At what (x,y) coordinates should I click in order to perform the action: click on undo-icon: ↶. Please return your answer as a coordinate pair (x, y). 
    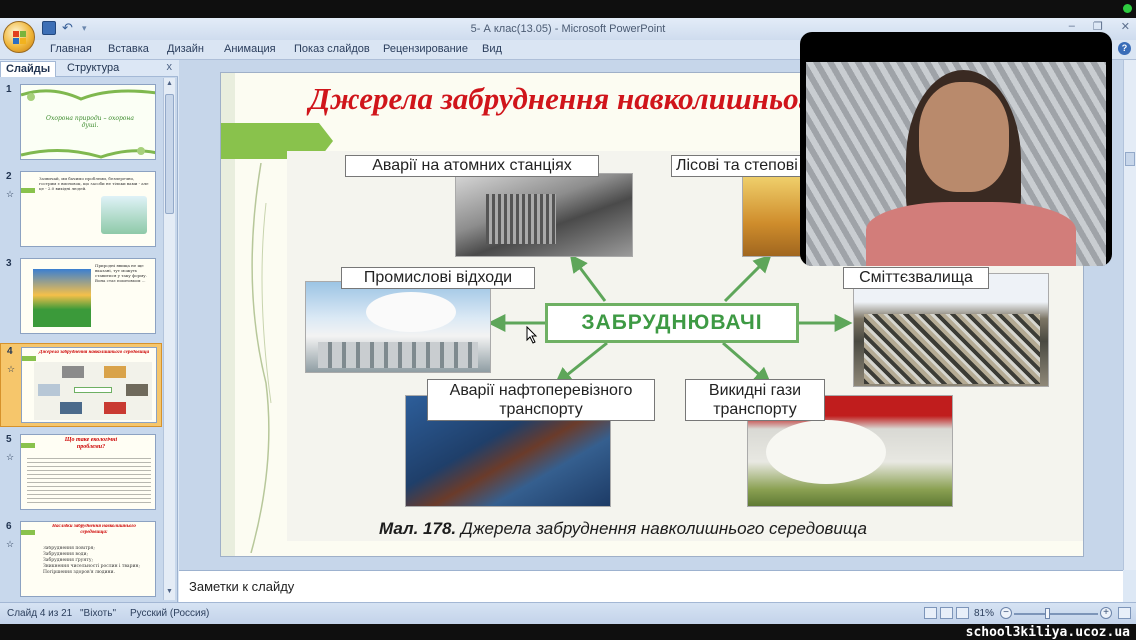
    Looking at the image, I should click on (69, 28).